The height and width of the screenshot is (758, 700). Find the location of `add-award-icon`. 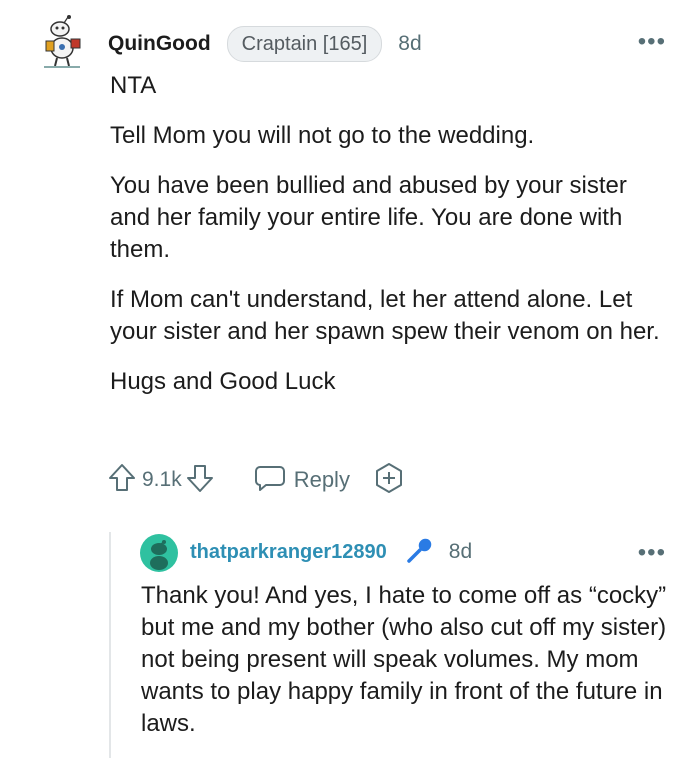

add-award-icon is located at coordinates (389, 480).